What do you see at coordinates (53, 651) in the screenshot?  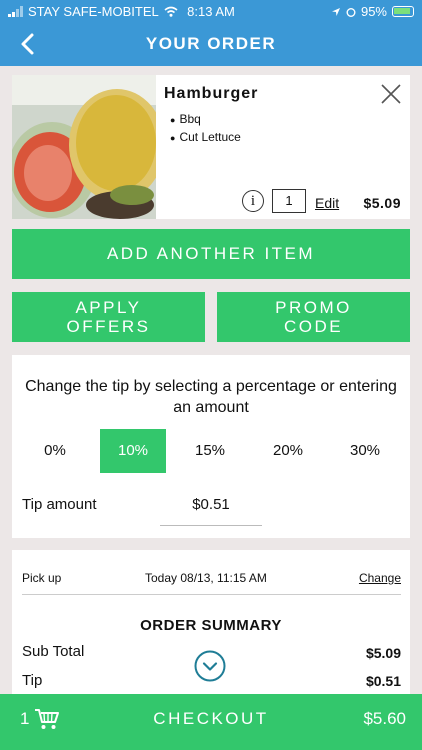 I see `subtotal-label: Sub Total` at bounding box center [53, 651].